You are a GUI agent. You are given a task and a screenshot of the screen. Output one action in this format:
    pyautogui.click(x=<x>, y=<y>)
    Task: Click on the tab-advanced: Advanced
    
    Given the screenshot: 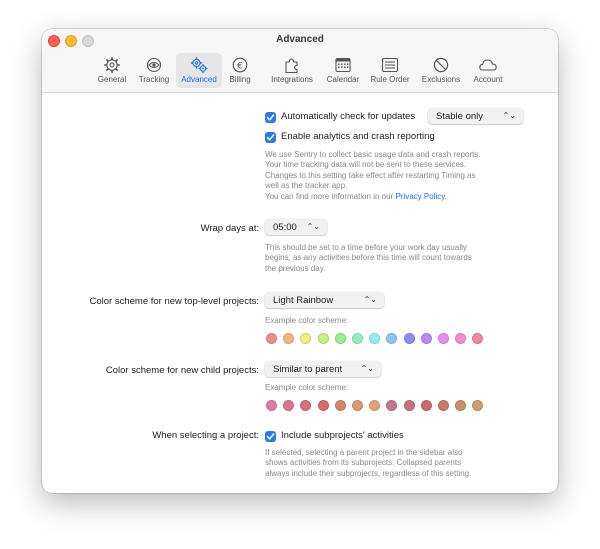 What is the action you would take?
    pyautogui.click(x=199, y=70)
    